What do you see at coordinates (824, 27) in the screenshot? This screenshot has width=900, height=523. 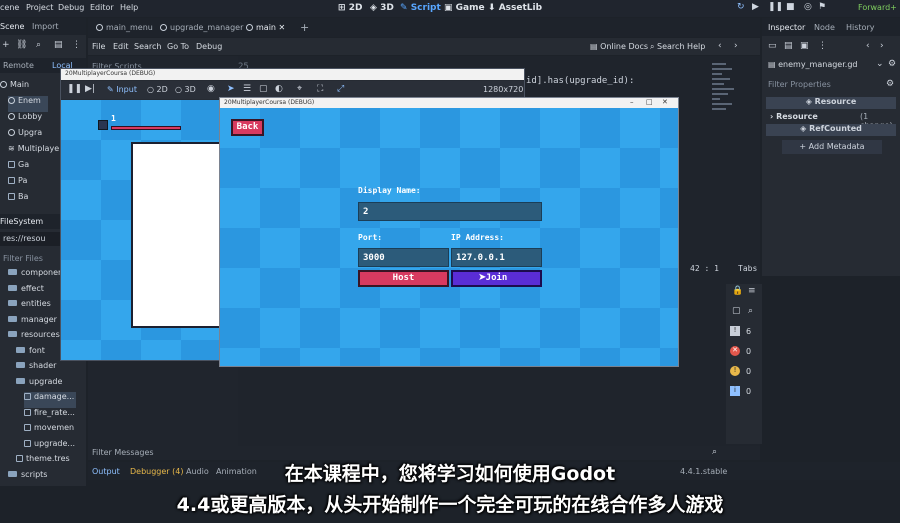 I see `tab-node: Node` at bounding box center [824, 27].